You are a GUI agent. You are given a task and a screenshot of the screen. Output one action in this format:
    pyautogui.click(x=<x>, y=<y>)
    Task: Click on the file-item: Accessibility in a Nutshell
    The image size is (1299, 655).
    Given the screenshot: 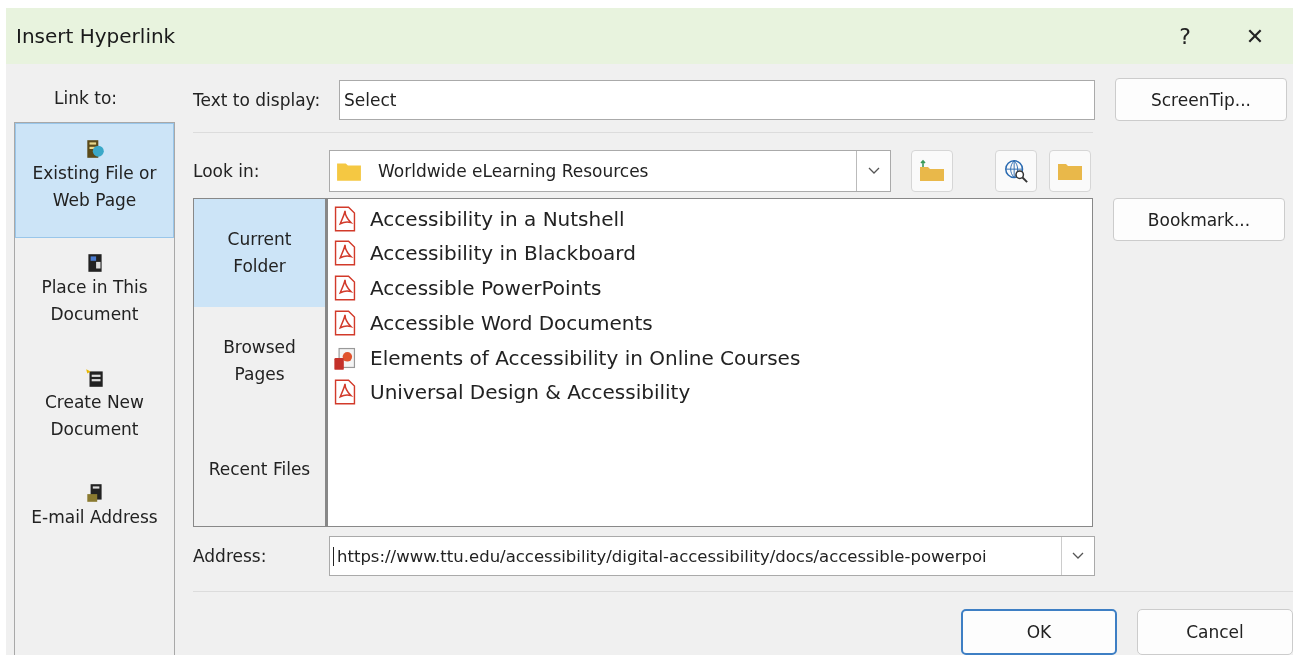 What is the action you would take?
    pyautogui.click(x=710, y=219)
    